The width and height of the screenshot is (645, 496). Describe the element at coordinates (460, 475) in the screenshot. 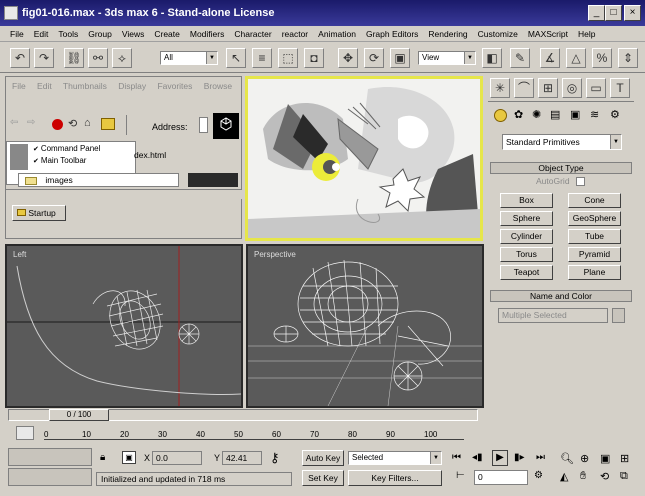

I see `key-mode-toggle-icon: ⊢` at that location.